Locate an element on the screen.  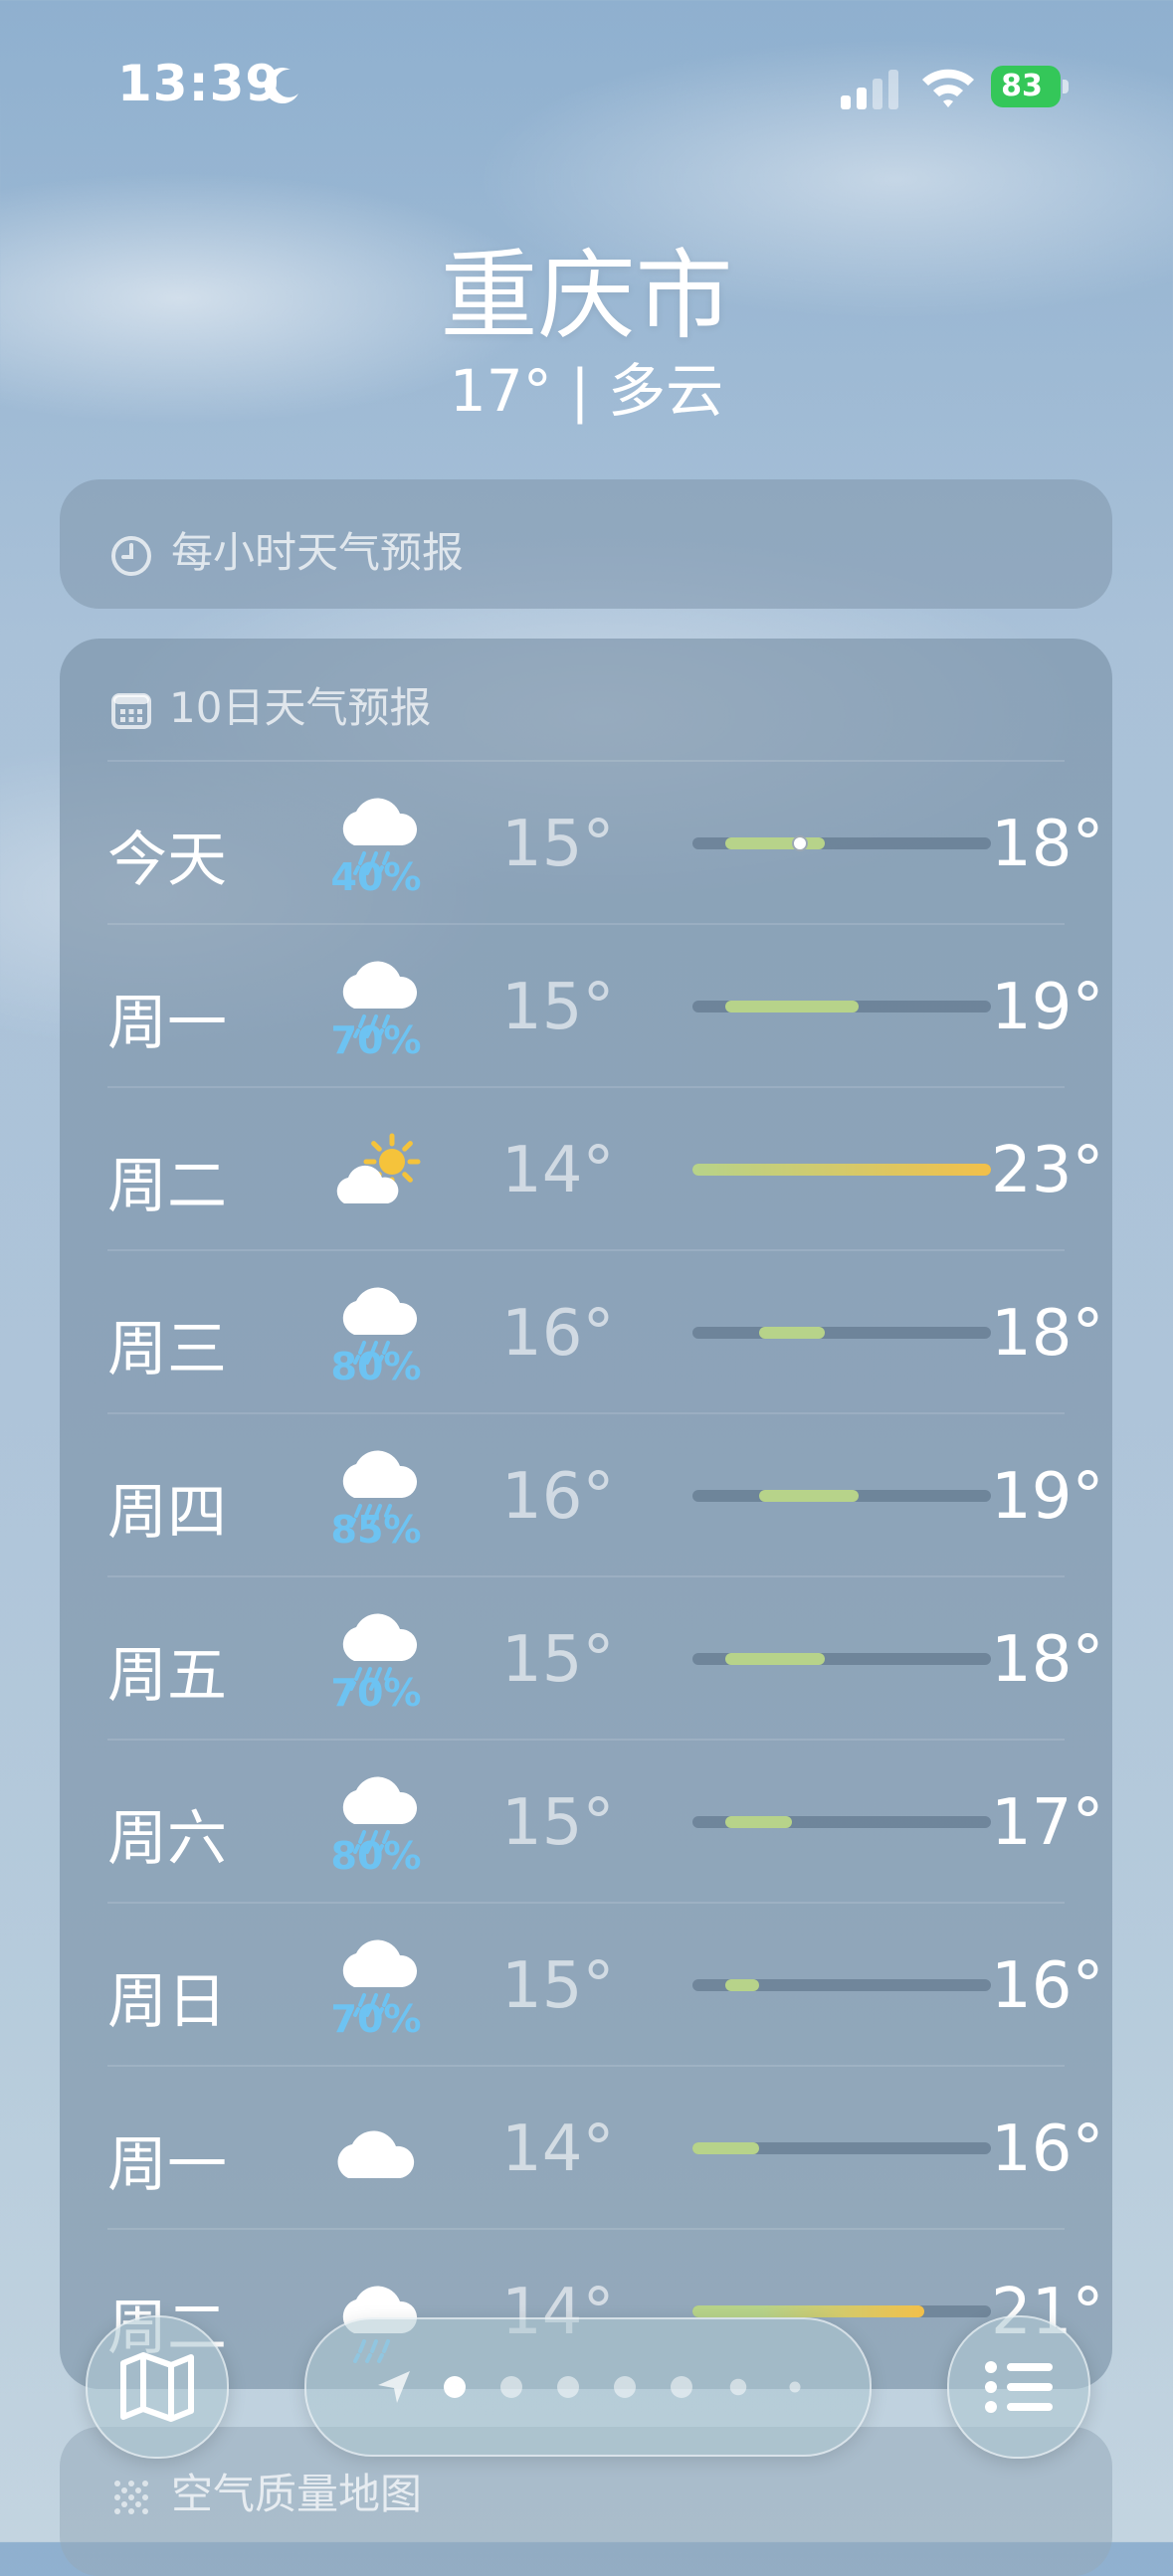
hourly-forecast-header: 每小时天气预报 is located at coordinates (287, 549).